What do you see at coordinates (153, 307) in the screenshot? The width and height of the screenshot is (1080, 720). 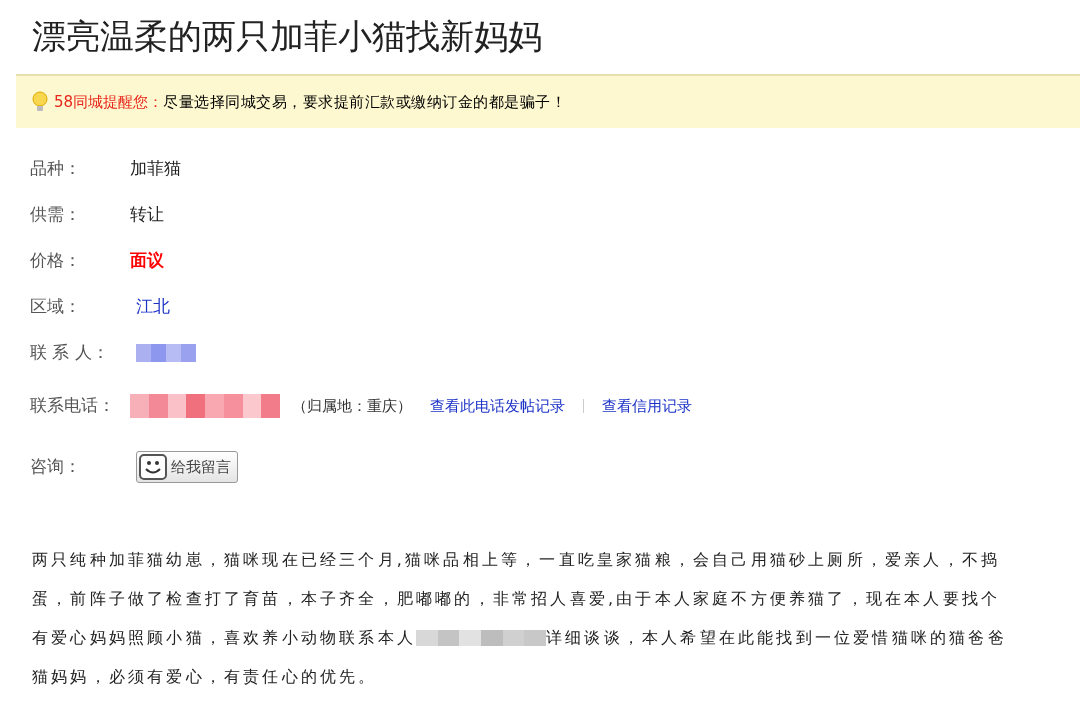 I see `region-link: 江北` at bounding box center [153, 307].